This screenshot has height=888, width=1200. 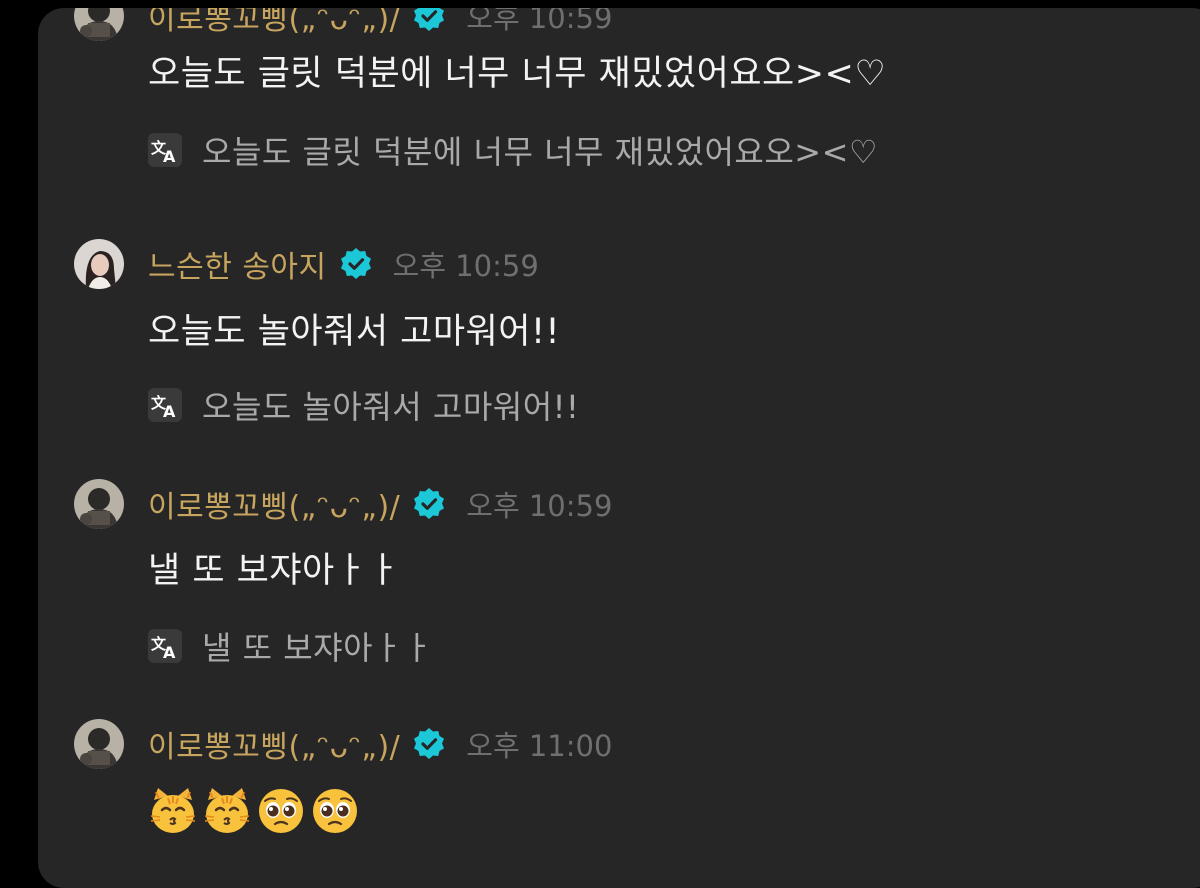 I want to click on message-text: 오늘도 놀아줘서 고마워어!!, so click(x=354, y=328).